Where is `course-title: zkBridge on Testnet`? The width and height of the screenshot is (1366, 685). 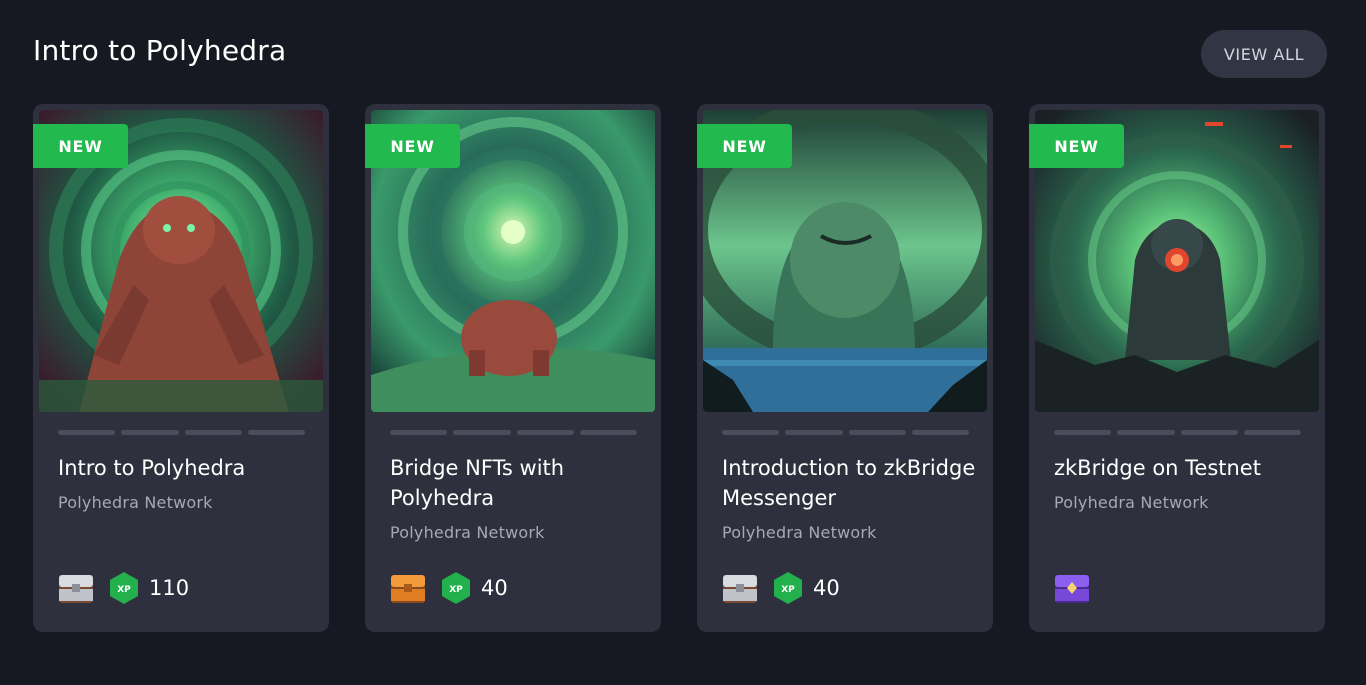 course-title: zkBridge on Testnet is located at coordinates (1157, 468).